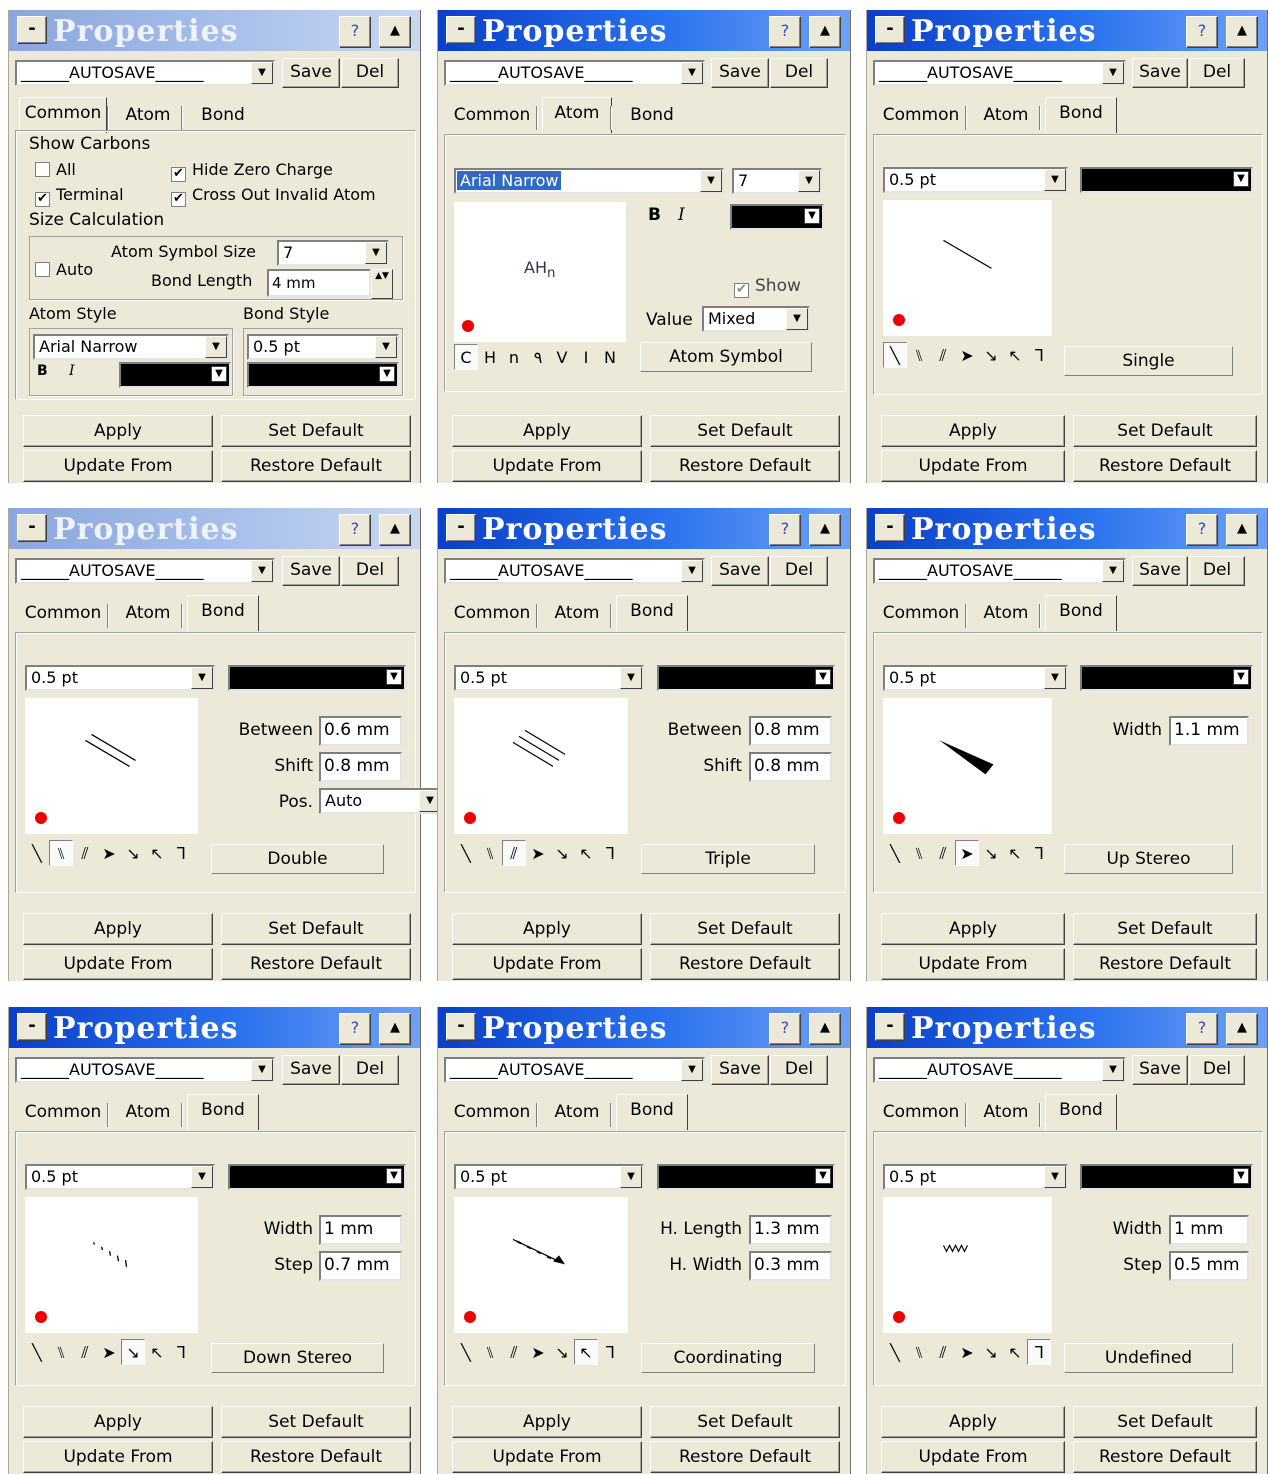 The height and width of the screenshot is (1474, 1268). What do you see at coordinates (118, 431) in the screenshot?
I see `apply-button: Apply` at bounding box center [118, 431].